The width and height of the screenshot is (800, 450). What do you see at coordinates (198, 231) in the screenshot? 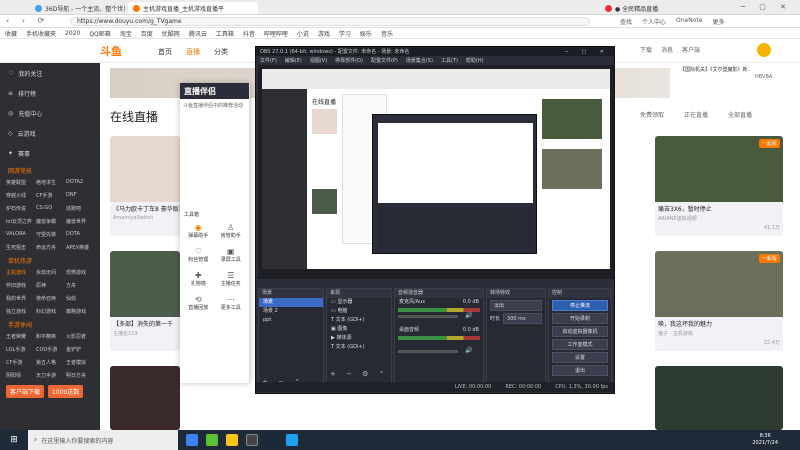
I see `tool-danmu: ◉ 弹幕助手` at bounding box center [198, 231].